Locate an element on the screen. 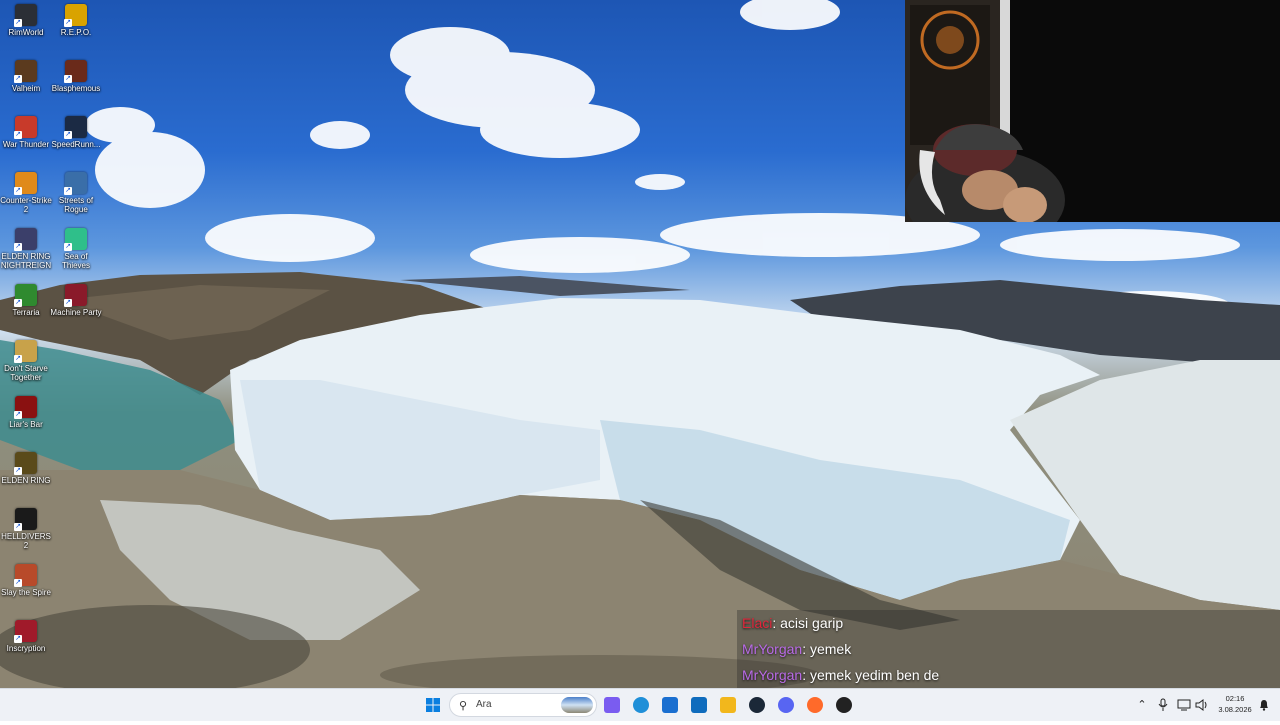 This screenshot has height=725, width=1280. desktop-icon: ↗ Valheim is located at coordinates (26, 76).